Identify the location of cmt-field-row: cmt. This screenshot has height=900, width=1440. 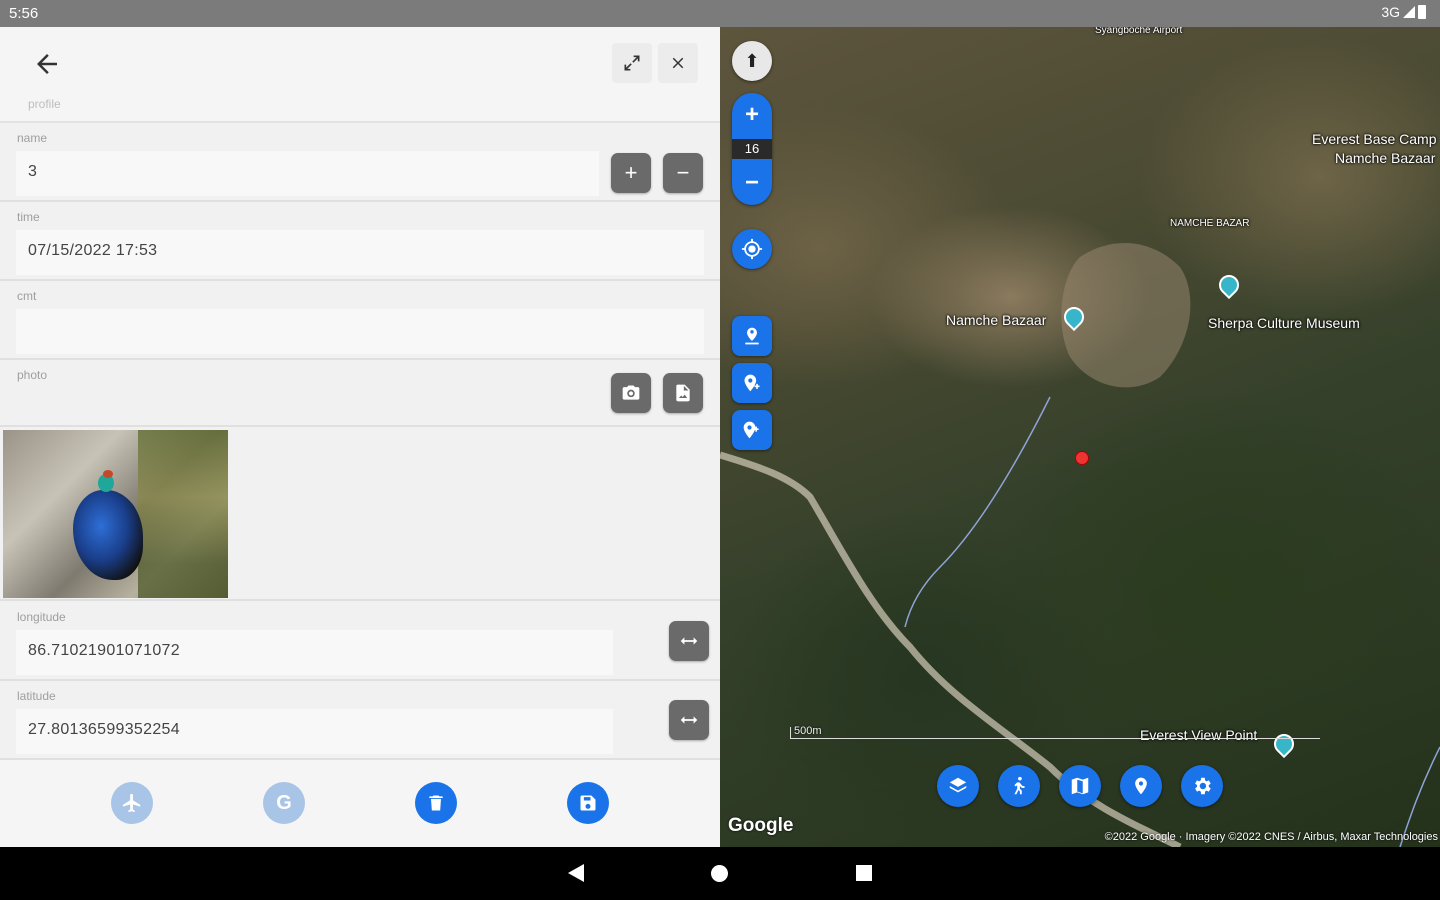
(360, 320).